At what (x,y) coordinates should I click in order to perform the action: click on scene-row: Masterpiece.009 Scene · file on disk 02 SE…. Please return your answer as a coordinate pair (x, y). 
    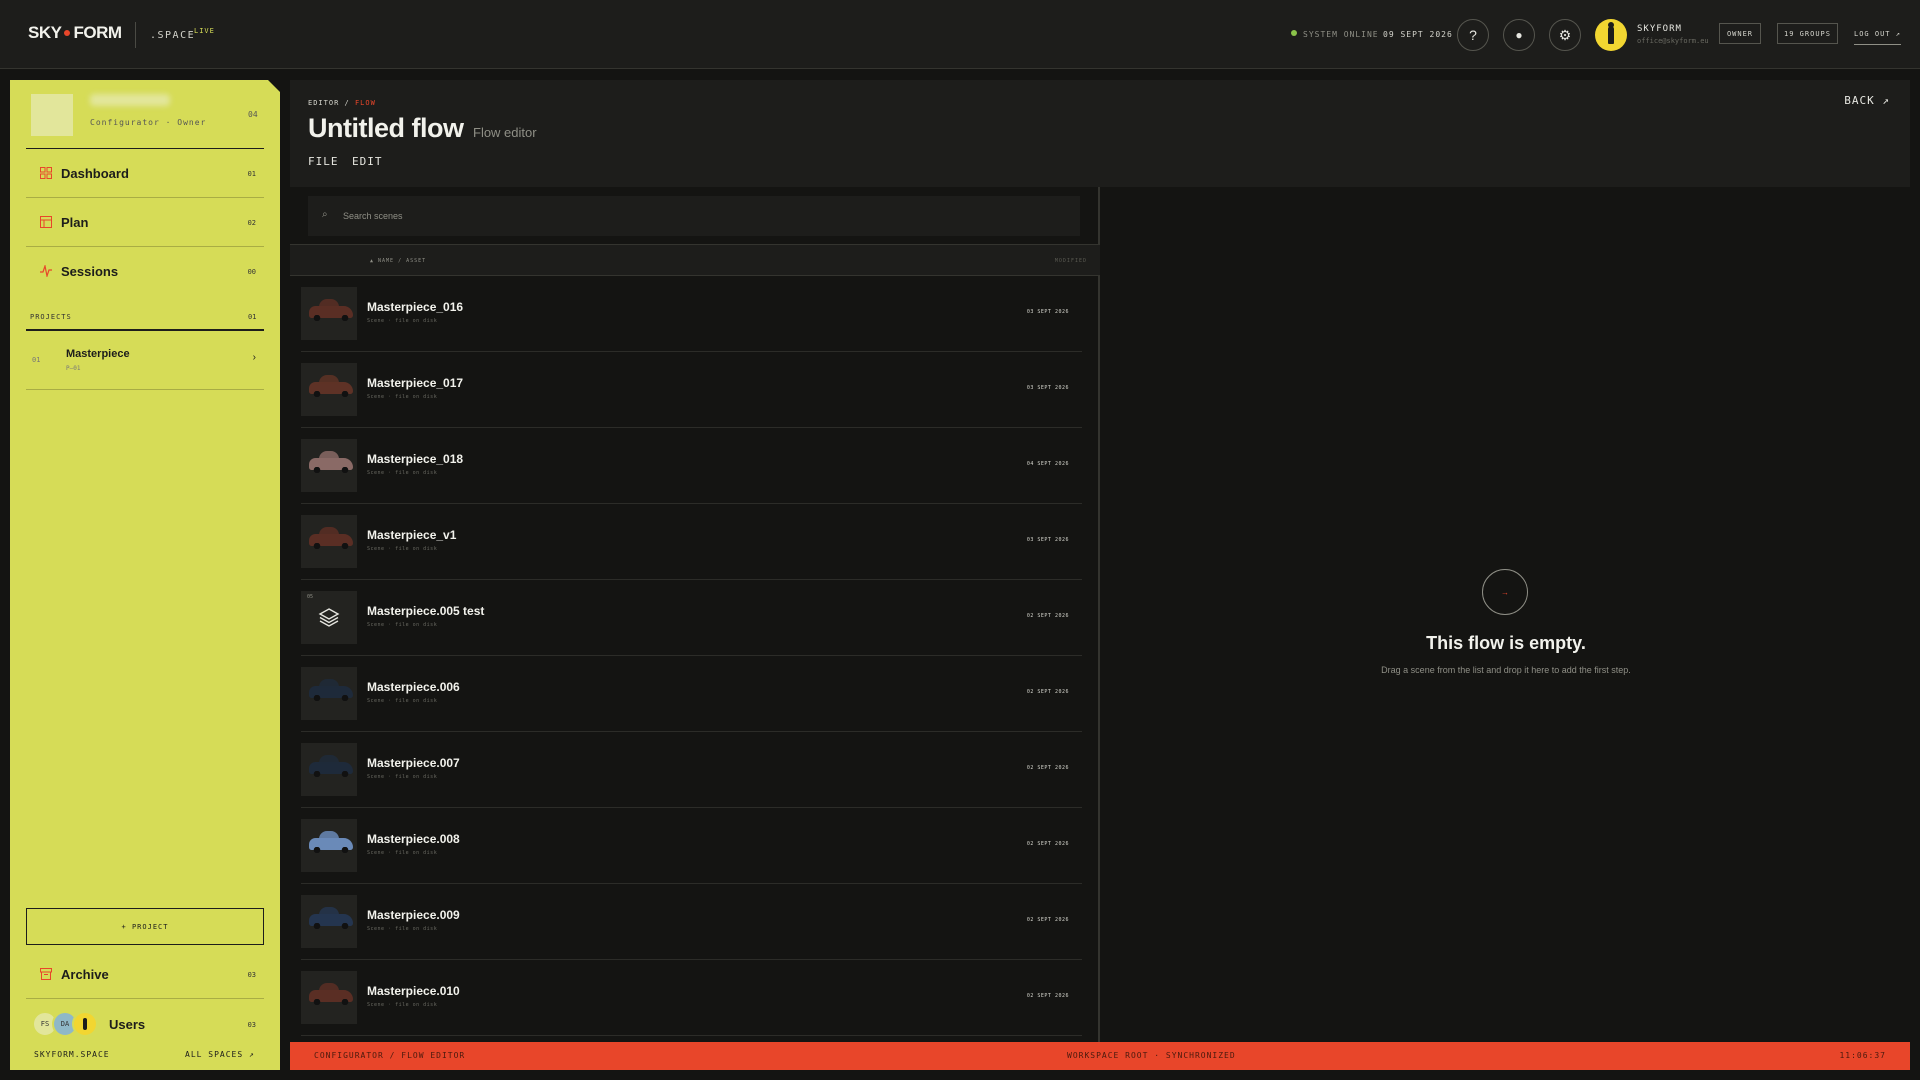
    Looking at the image, I should click on (691, 922).